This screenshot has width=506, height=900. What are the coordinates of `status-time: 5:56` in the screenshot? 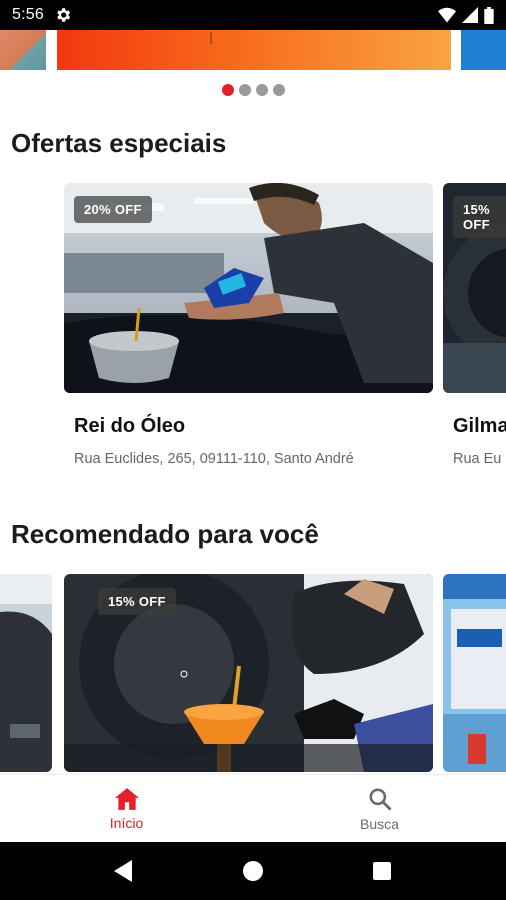 It's located at (28, 14).